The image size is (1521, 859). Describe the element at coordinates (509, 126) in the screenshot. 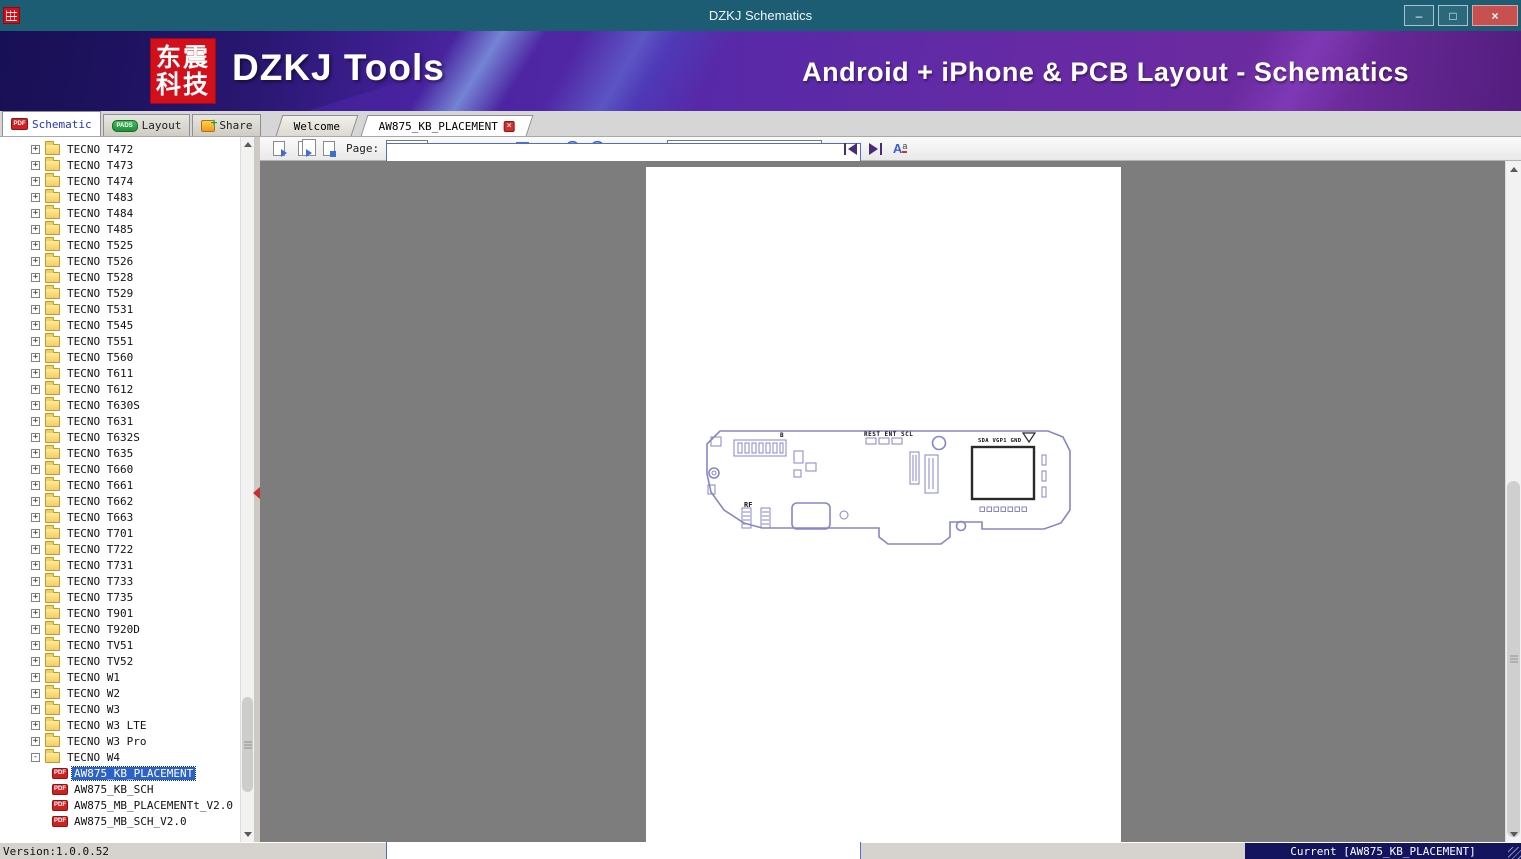

I see `close-tab-icon` at that location.